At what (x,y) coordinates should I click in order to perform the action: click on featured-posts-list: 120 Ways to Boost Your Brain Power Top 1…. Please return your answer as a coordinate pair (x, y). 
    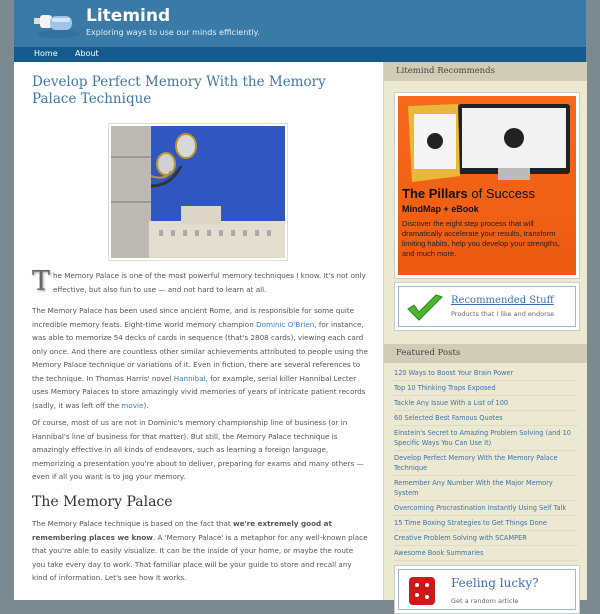
    Looking at the image, I should click on (486, 463).